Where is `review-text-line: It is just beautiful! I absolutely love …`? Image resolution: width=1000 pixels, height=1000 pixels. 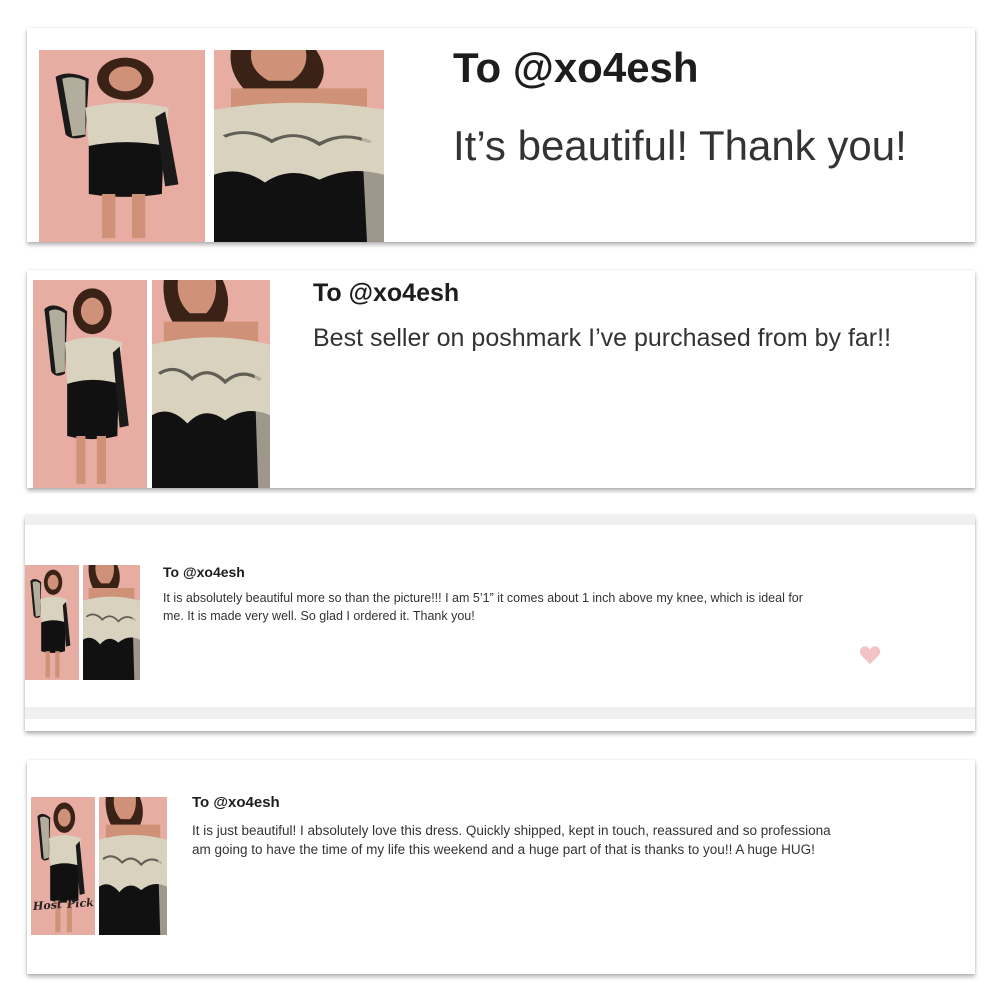
review-text-line: It is just beautiful! I absolutely love … is located at coordinates (511, 830).